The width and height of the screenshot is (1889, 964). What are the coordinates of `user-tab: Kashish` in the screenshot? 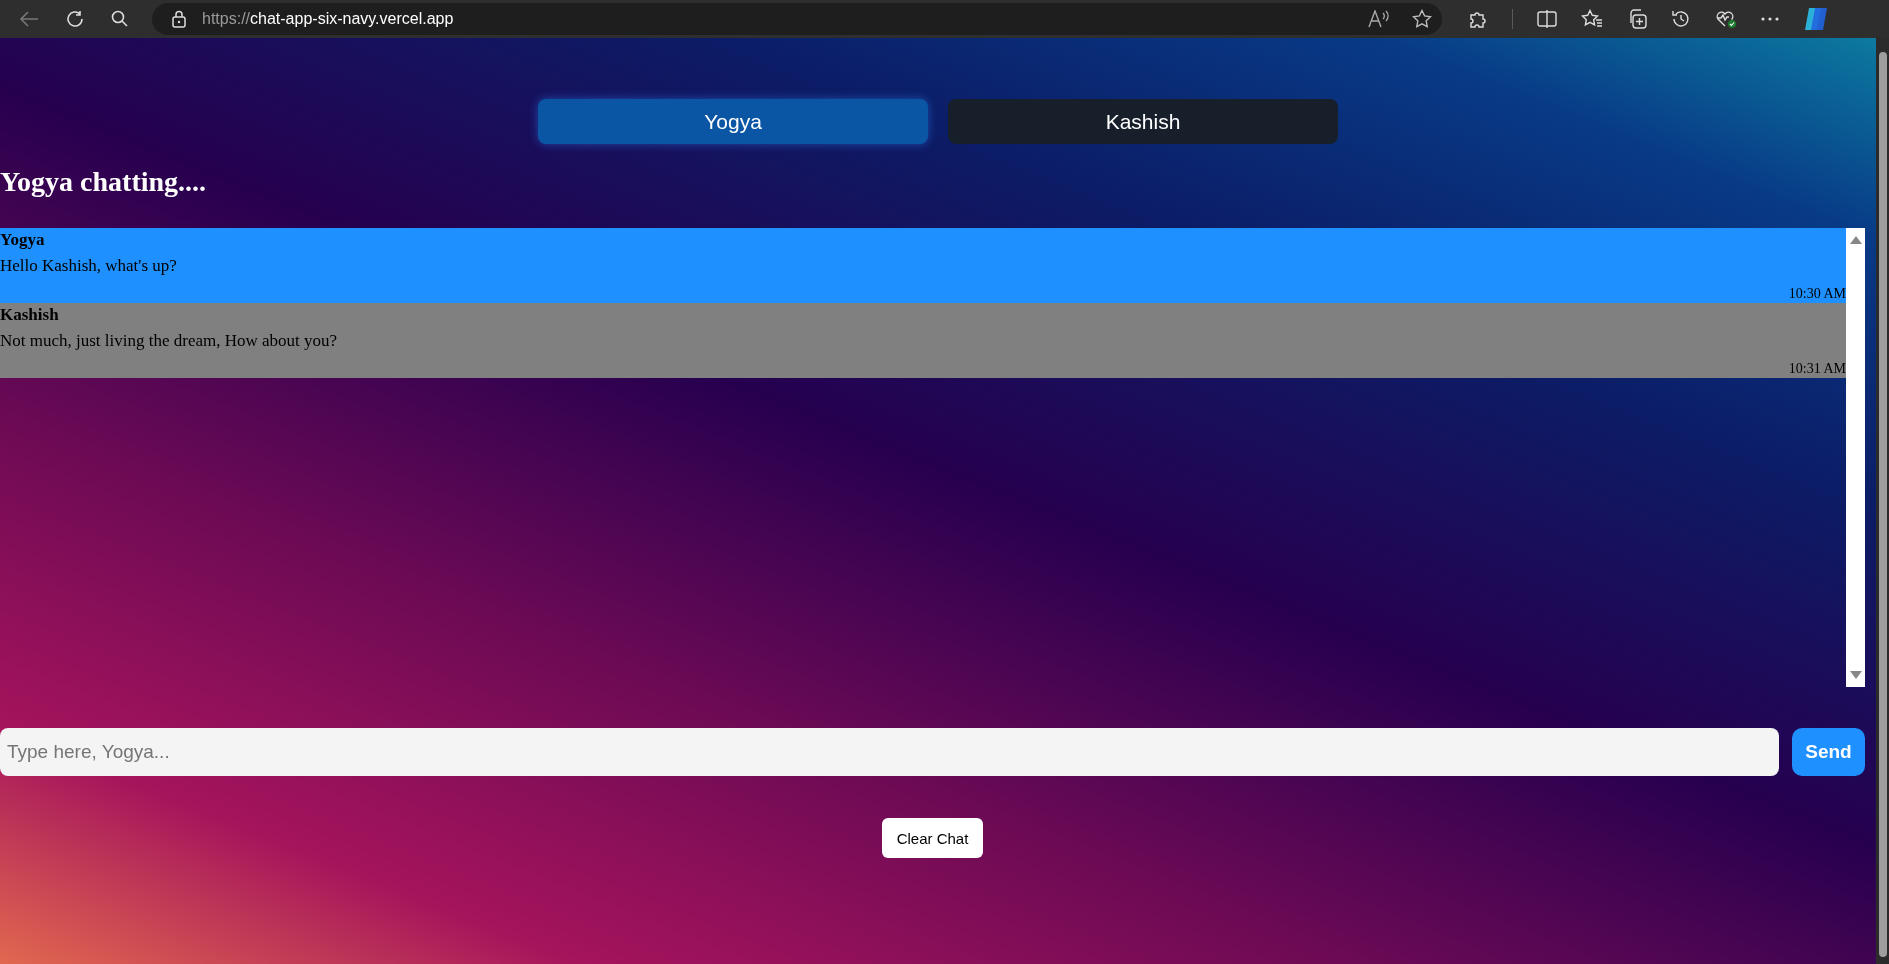 It's located at (1143, 121).